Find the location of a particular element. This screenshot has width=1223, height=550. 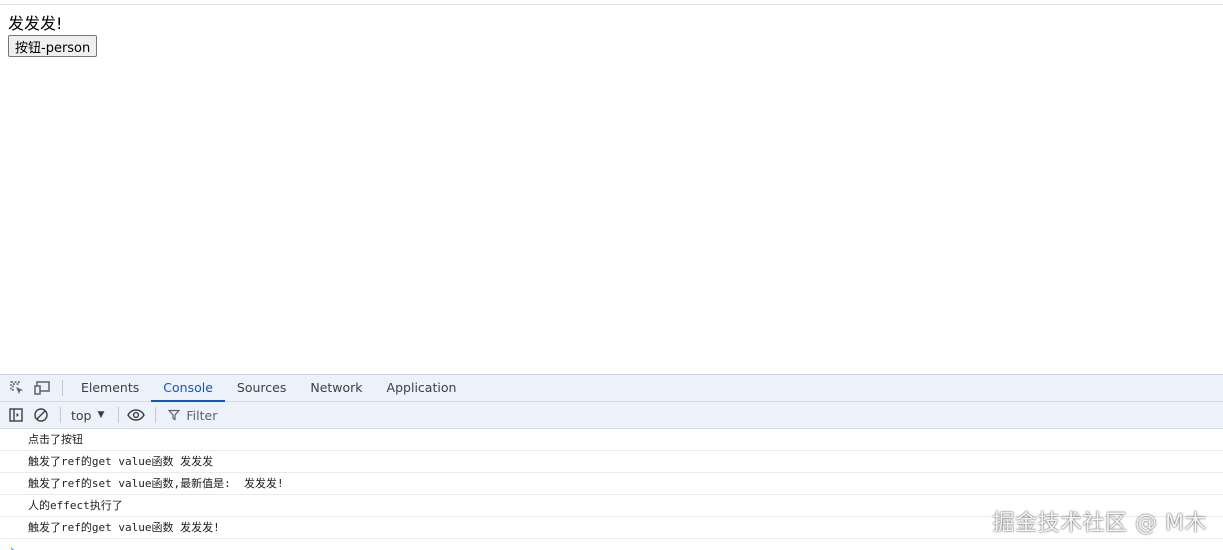

filter-icon is located at coordinates (174, 415).